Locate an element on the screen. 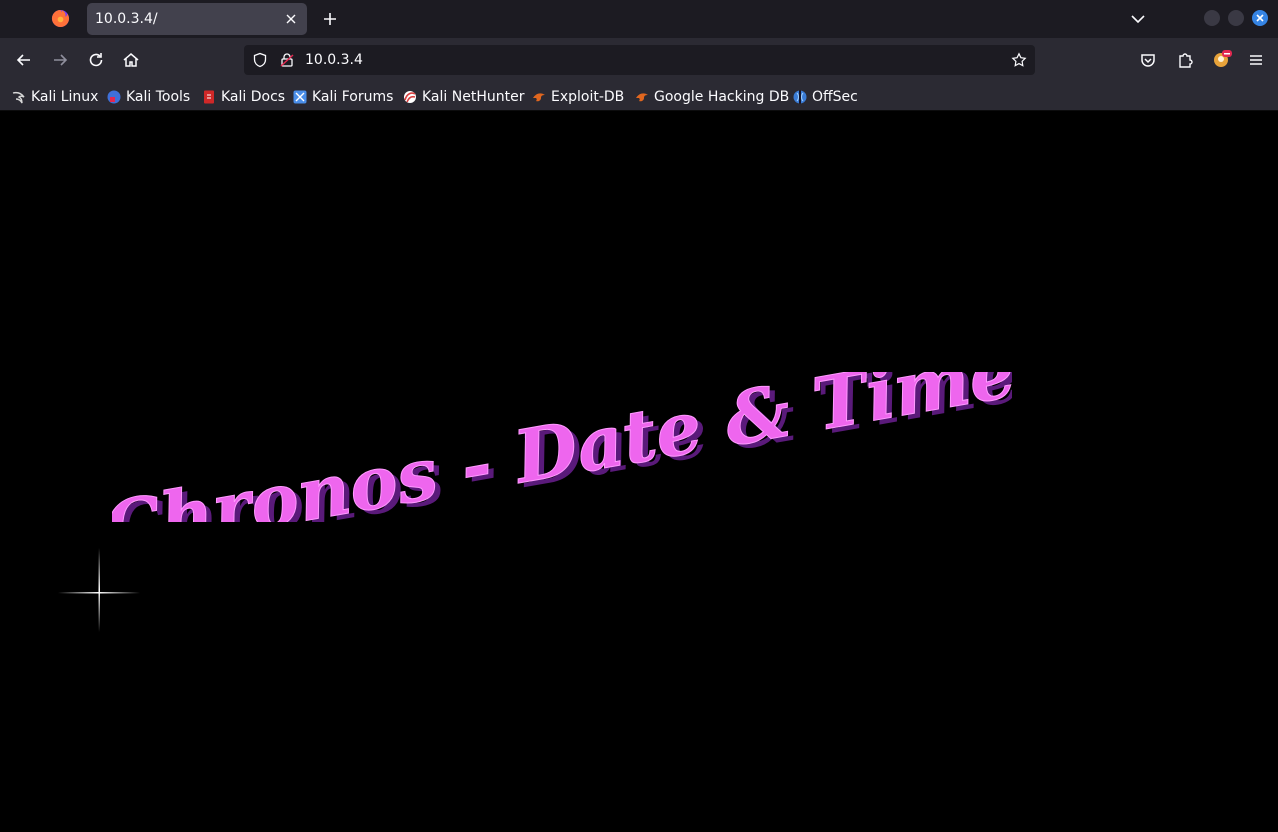  bookmark-kali-docs: Kali Docs is located at coordinates (243, 97).